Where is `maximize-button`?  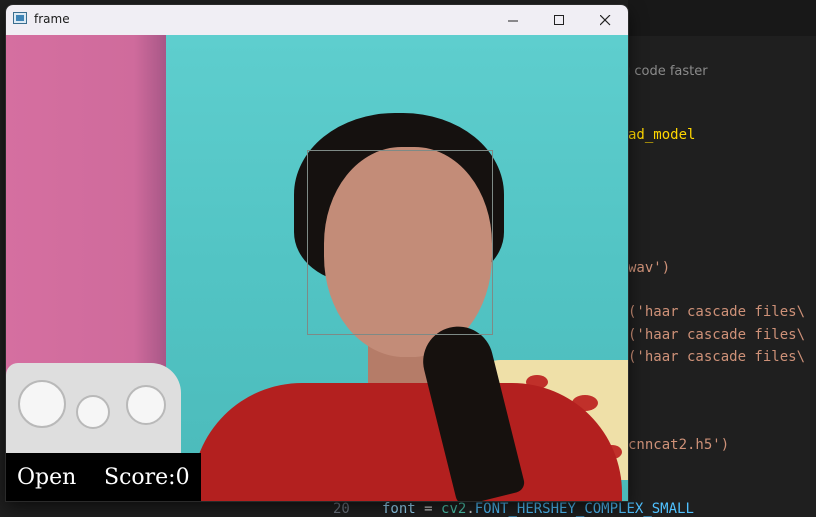 maximize-button is located at coordinates (559, 20).